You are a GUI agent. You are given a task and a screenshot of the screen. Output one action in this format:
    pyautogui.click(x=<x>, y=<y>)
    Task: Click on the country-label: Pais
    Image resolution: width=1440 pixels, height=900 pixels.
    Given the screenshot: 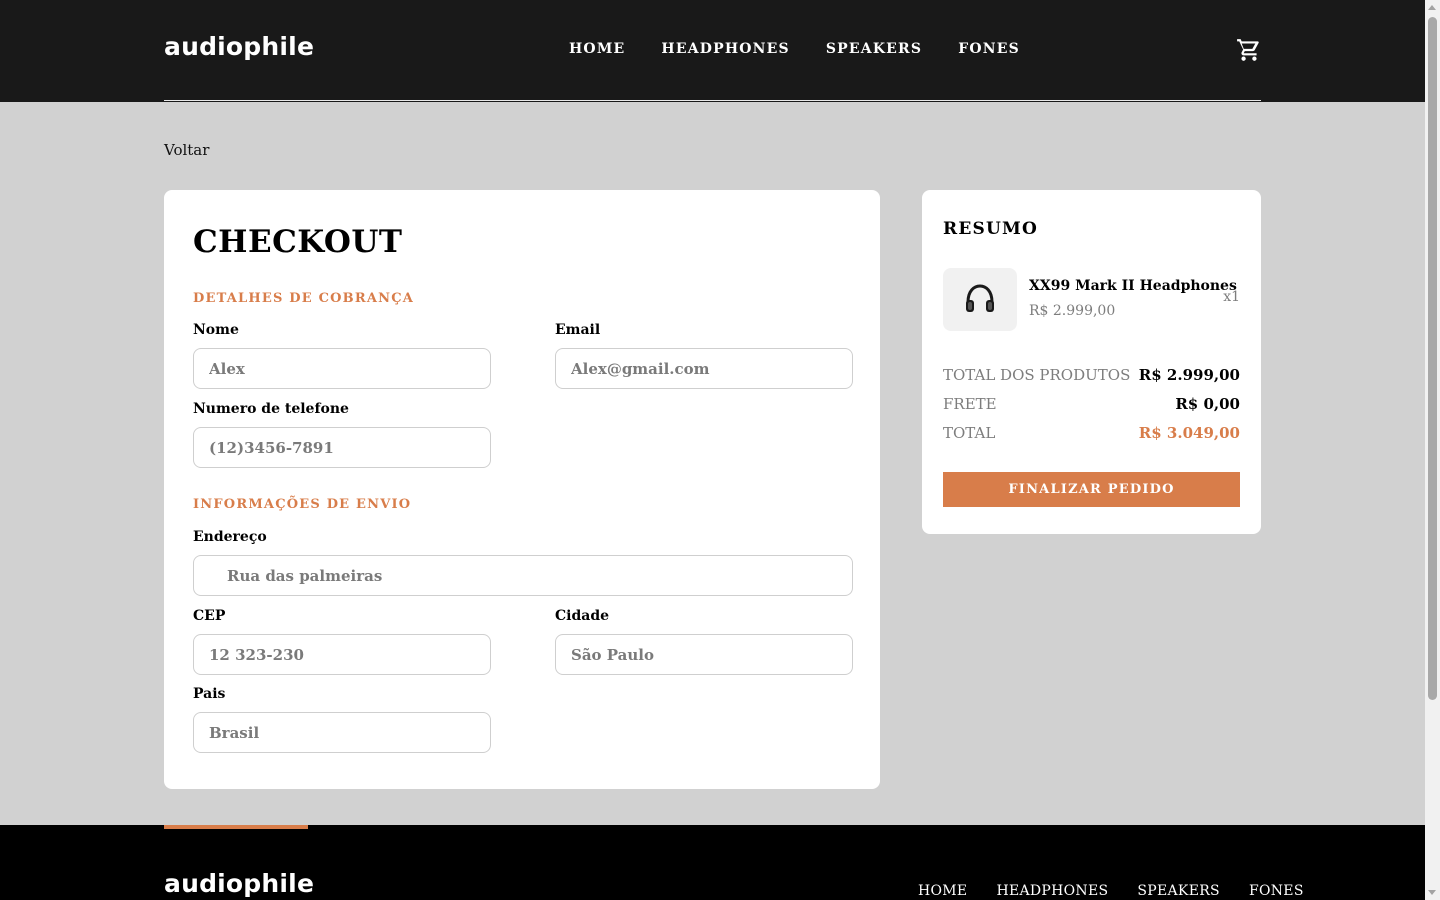 What is the action you would take?
    pyautogui.click(x=209, y=694)
    